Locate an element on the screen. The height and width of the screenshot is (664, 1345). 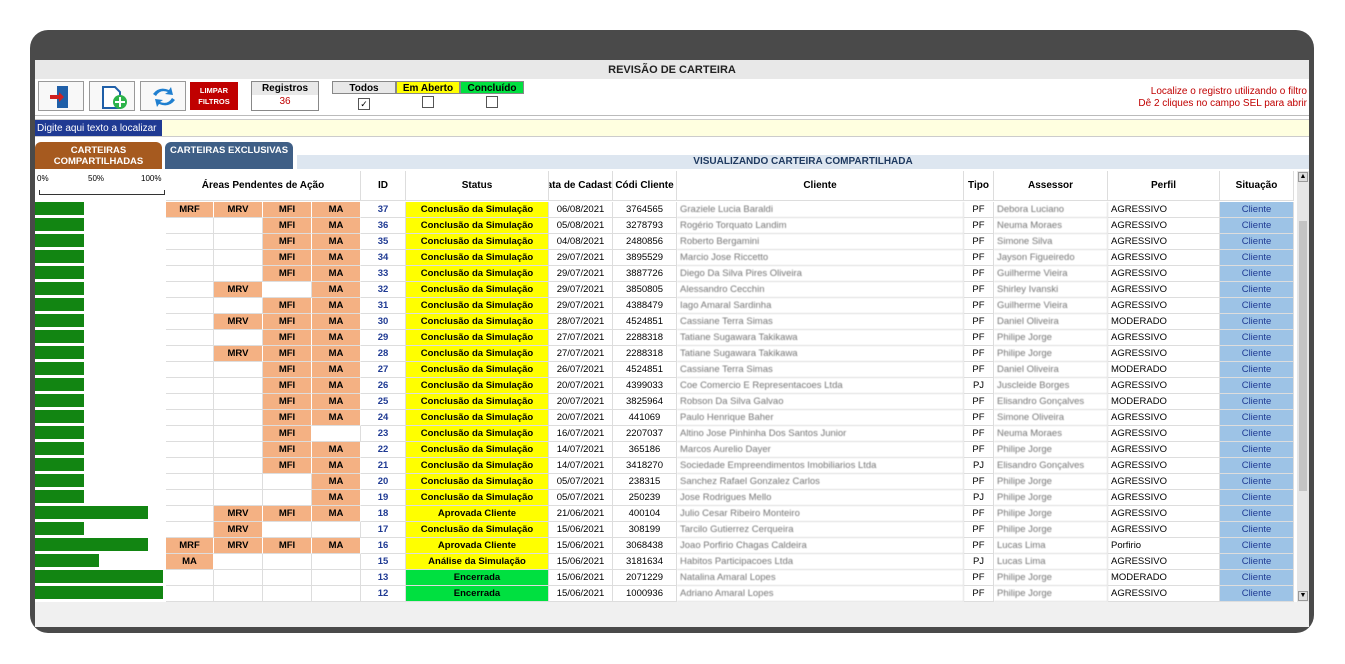
filter-aberto-label: Em Aberto is located at coordinates (428, 87).